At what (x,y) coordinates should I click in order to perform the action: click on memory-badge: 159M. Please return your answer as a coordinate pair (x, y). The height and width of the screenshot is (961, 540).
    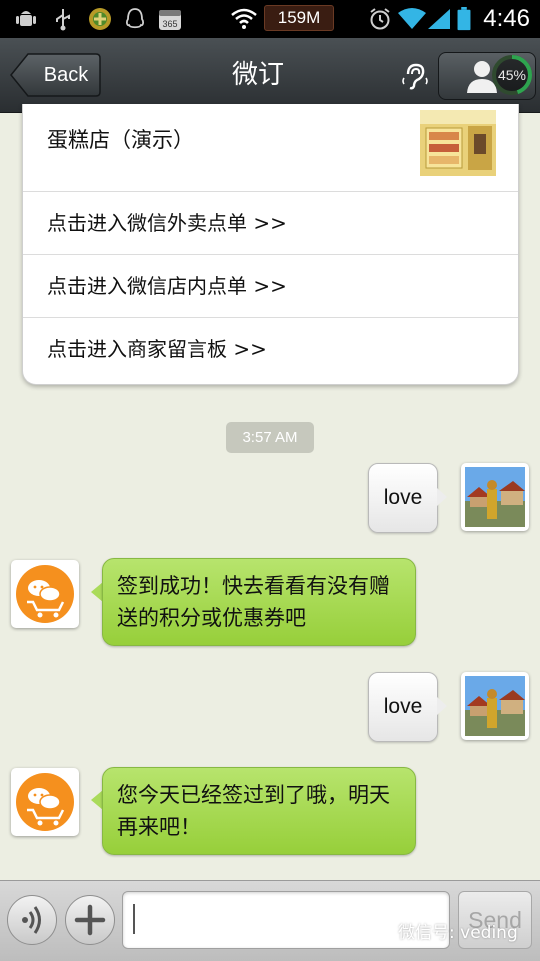
    Looking at the image, I should click on (299, 18).